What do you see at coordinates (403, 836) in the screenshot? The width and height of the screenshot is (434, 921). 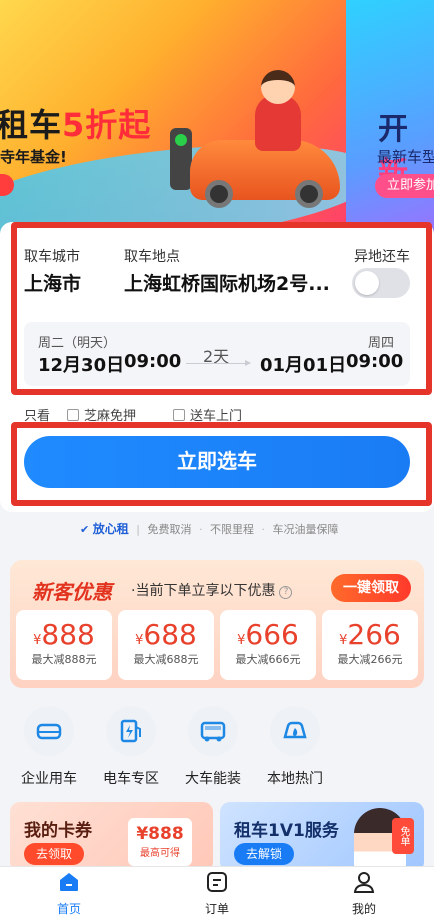 I see `free-order-tag: 免单` at bounding box center [403, 836].